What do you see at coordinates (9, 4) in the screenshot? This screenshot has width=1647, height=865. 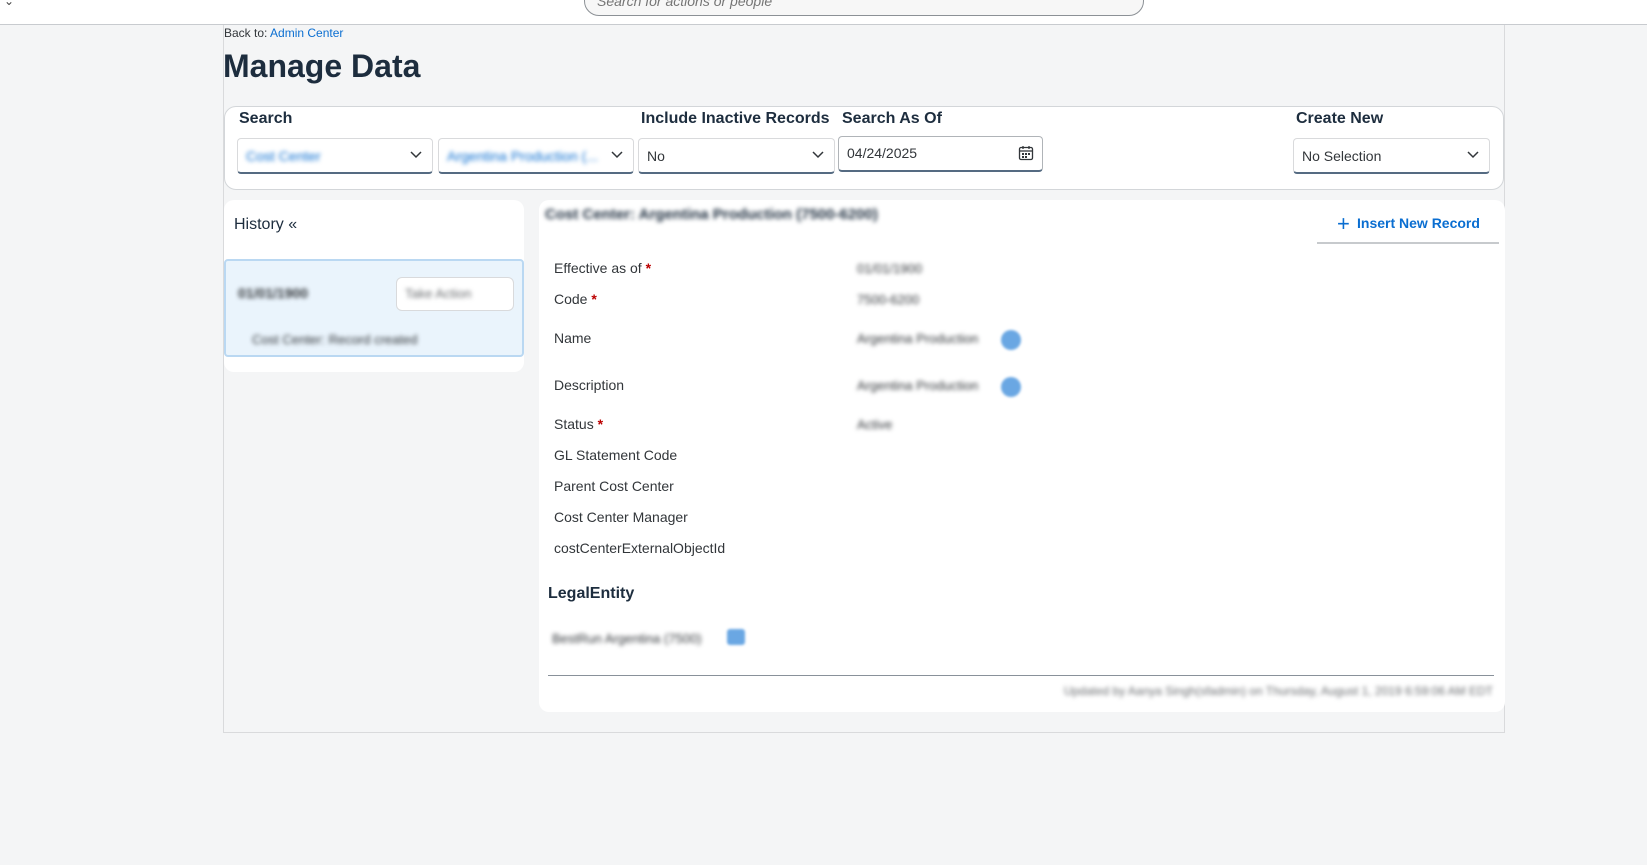 I see `chevron-down-icon: ⌄` at bounding box center [9, 4].